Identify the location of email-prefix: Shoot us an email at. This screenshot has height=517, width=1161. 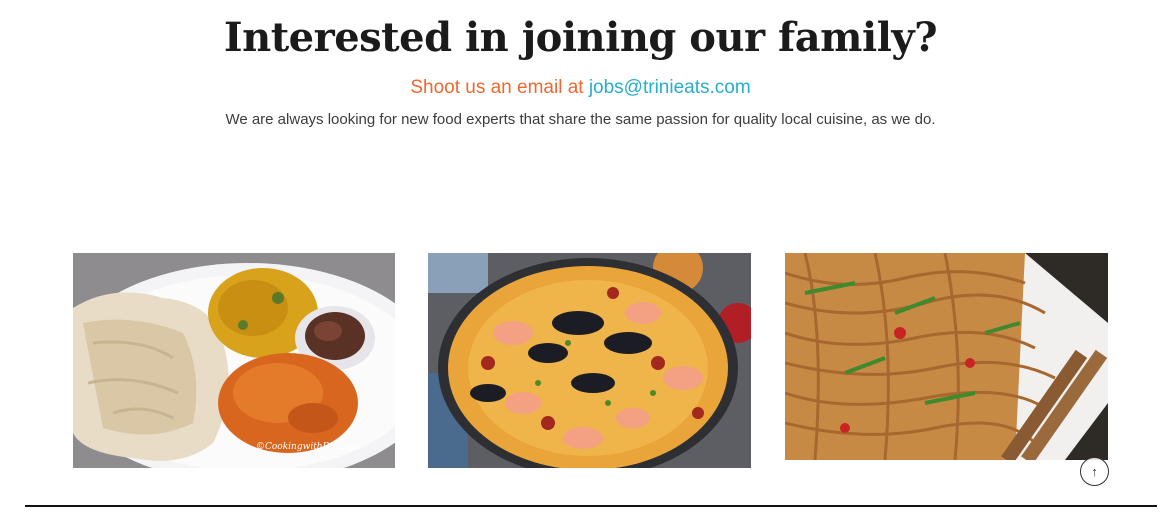
(499, 87).